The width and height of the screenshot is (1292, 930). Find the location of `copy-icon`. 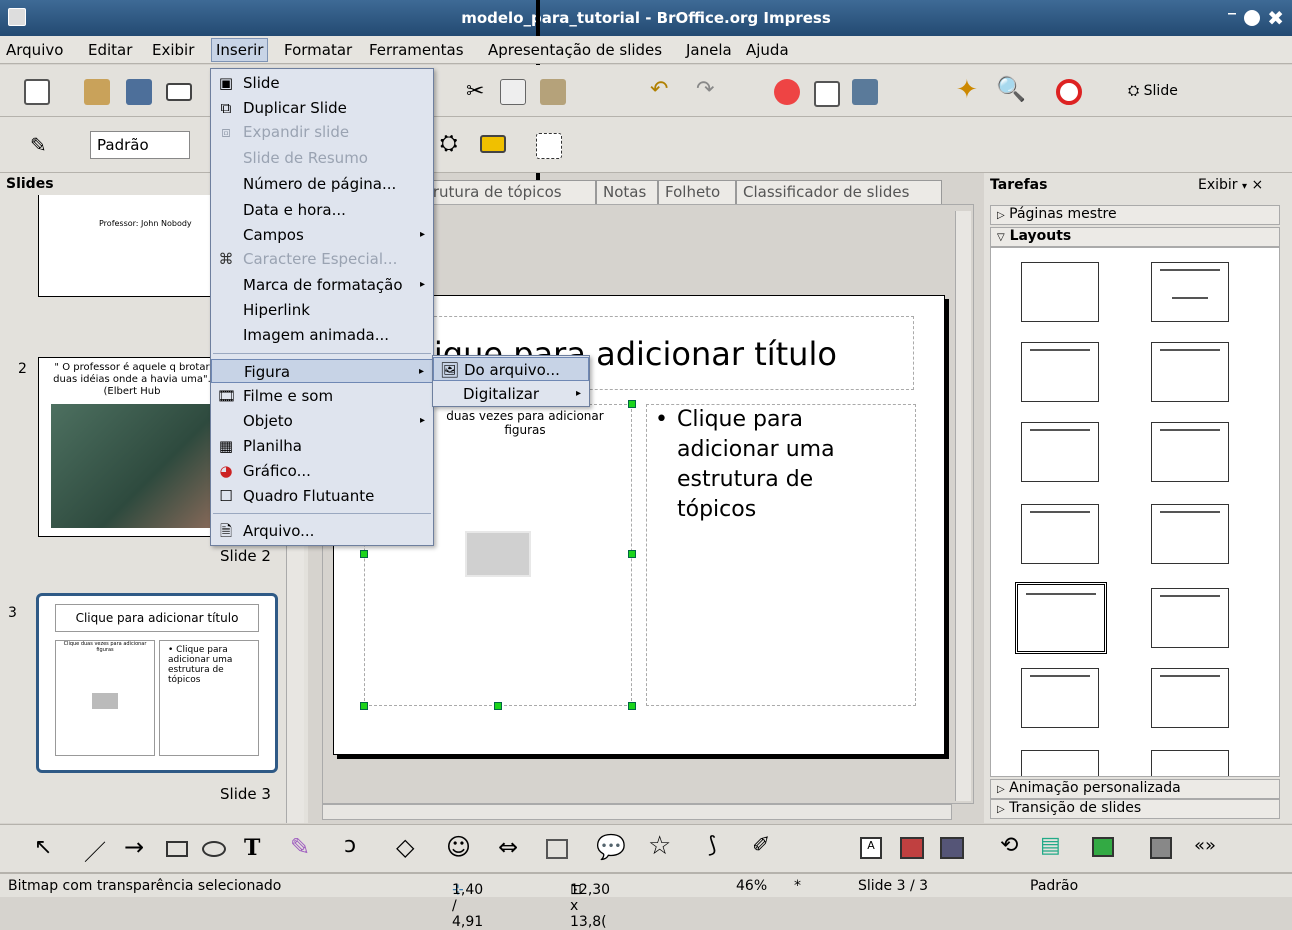

copy-icon is located at coordinates (513, 92).